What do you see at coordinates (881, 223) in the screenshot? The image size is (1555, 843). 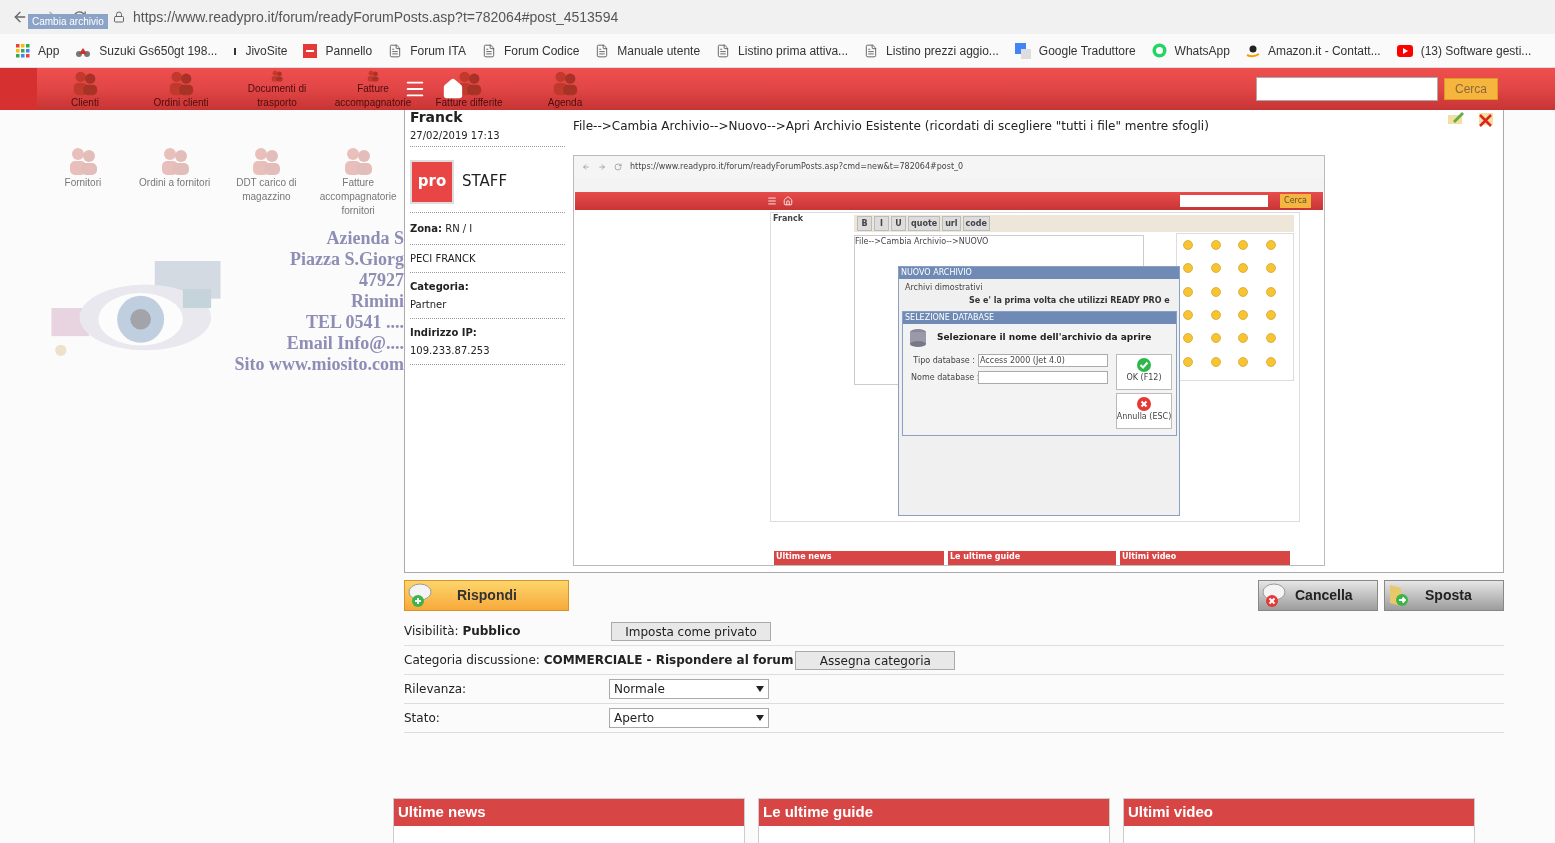 I see `format-button: I` at bounding box center [881, 223].